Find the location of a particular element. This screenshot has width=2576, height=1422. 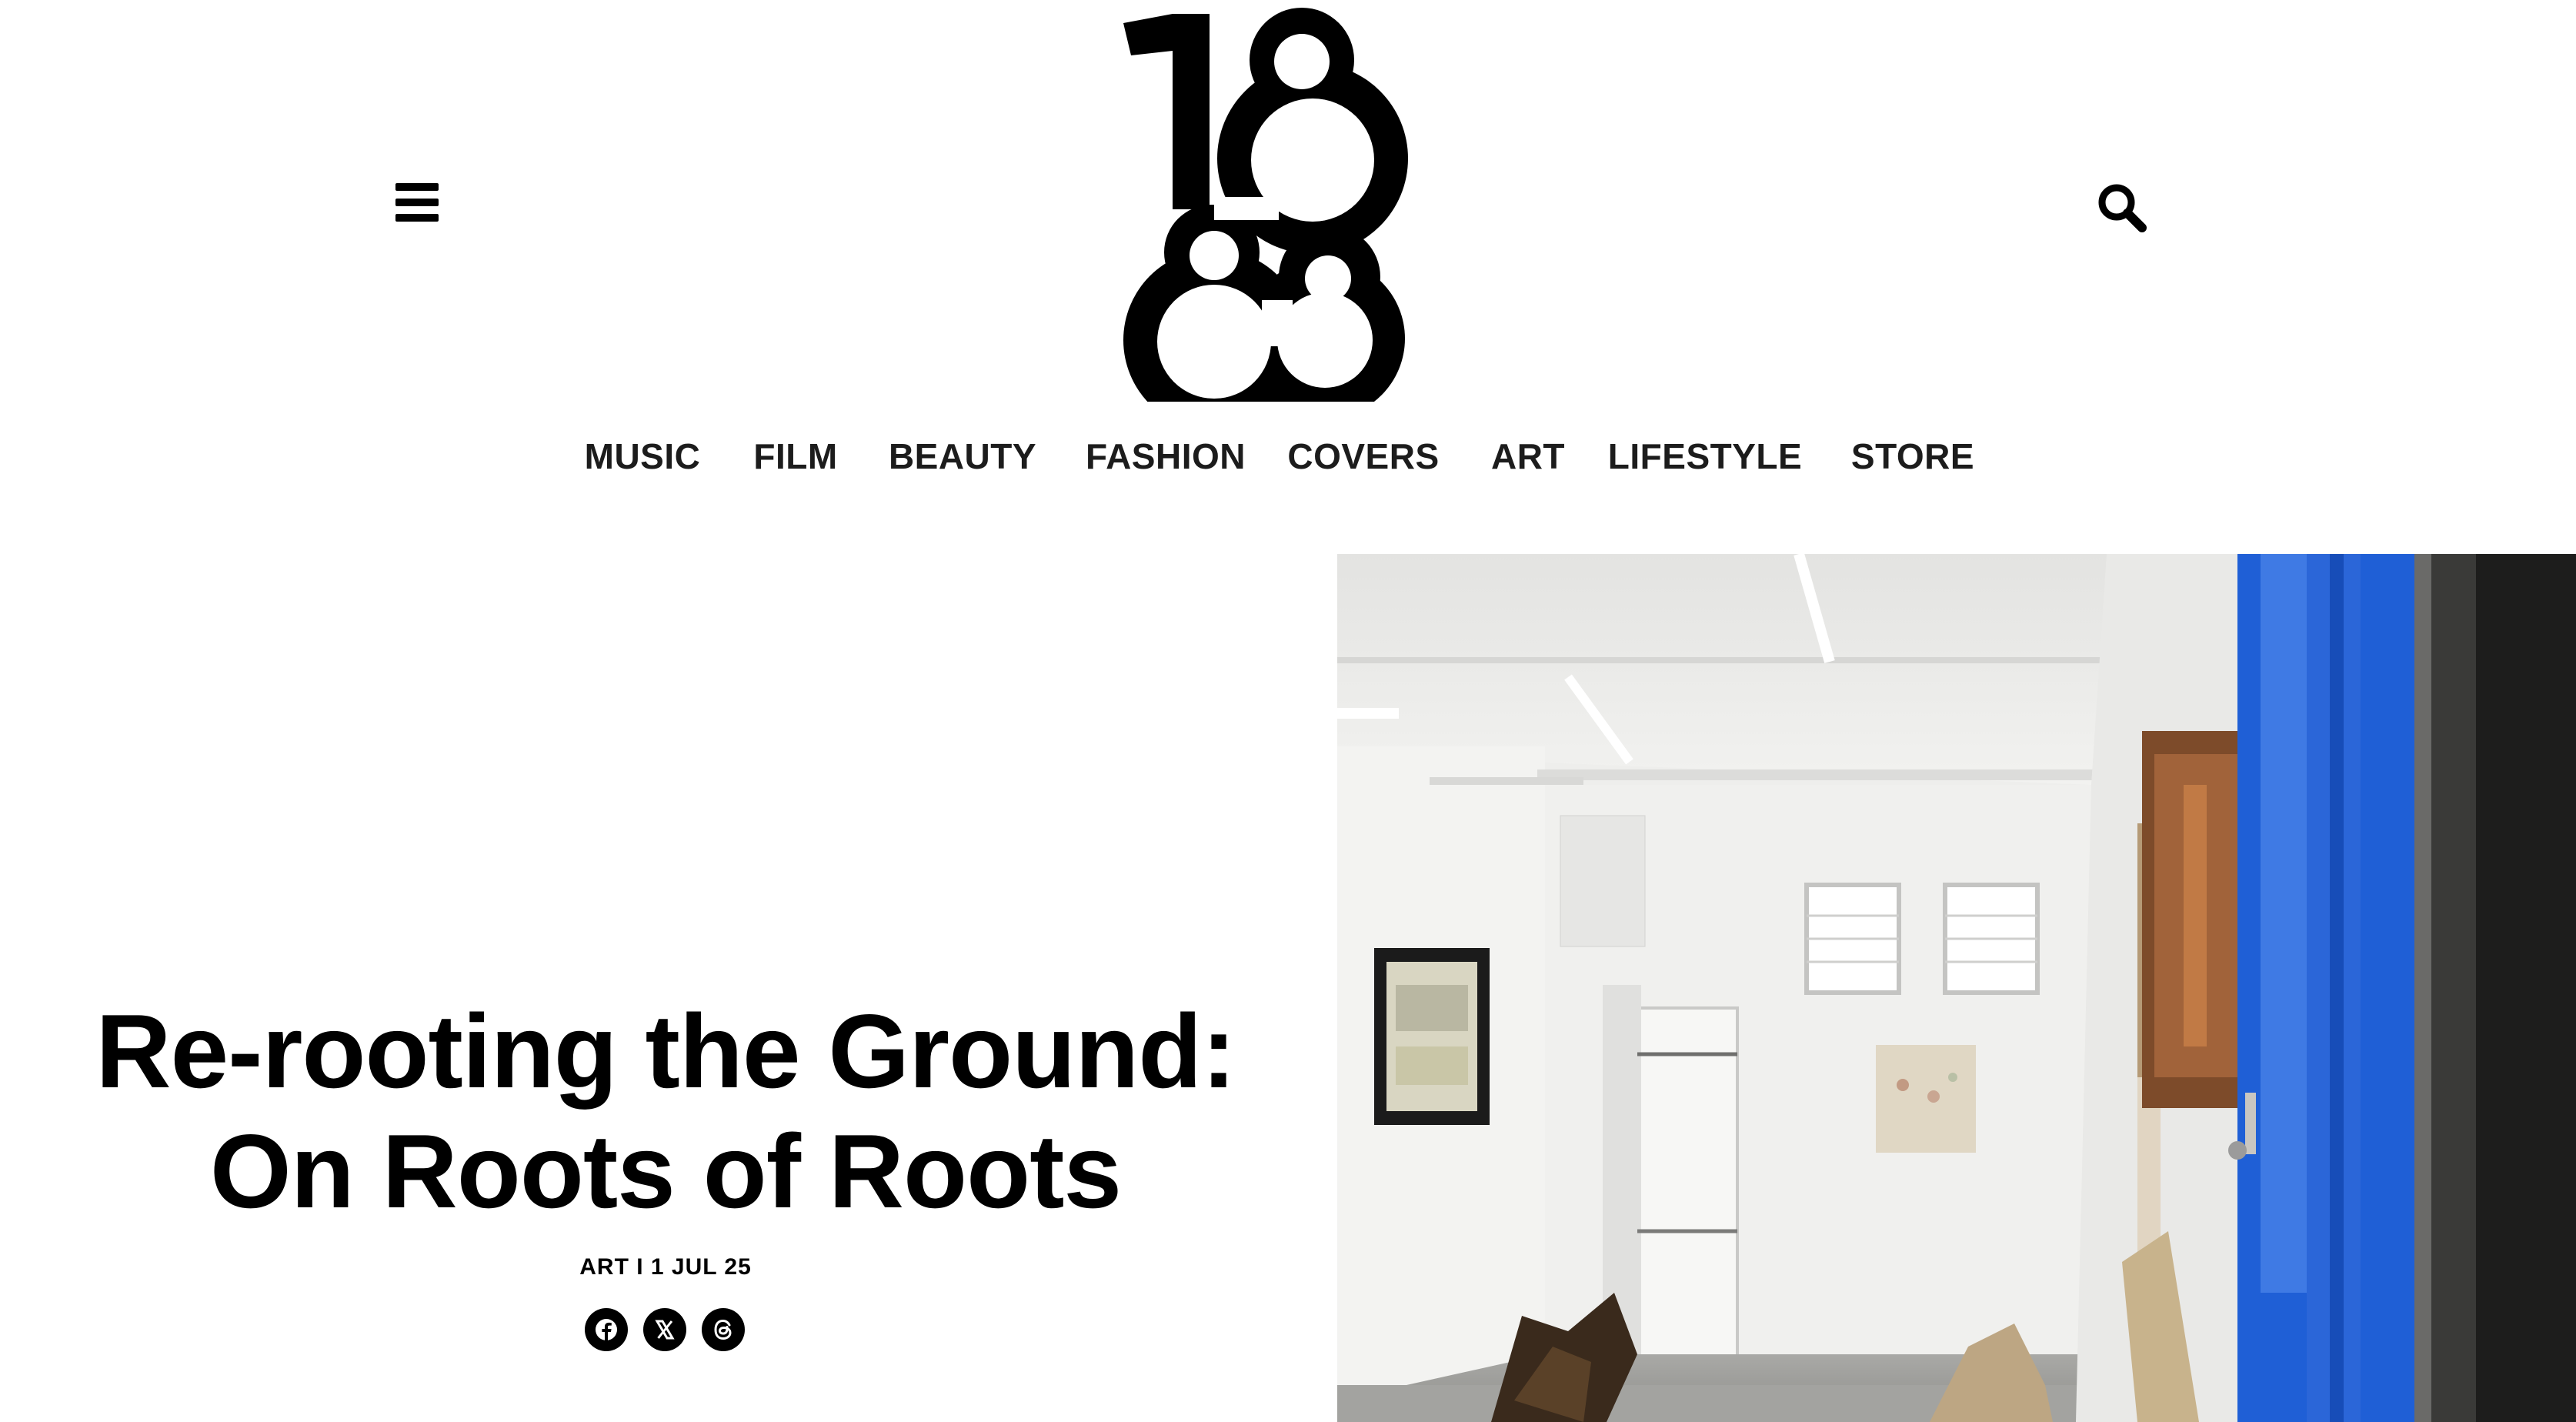

article-title: Re-rooting the Ground: On Roots of Roots is located at coordinates (666, 1111).